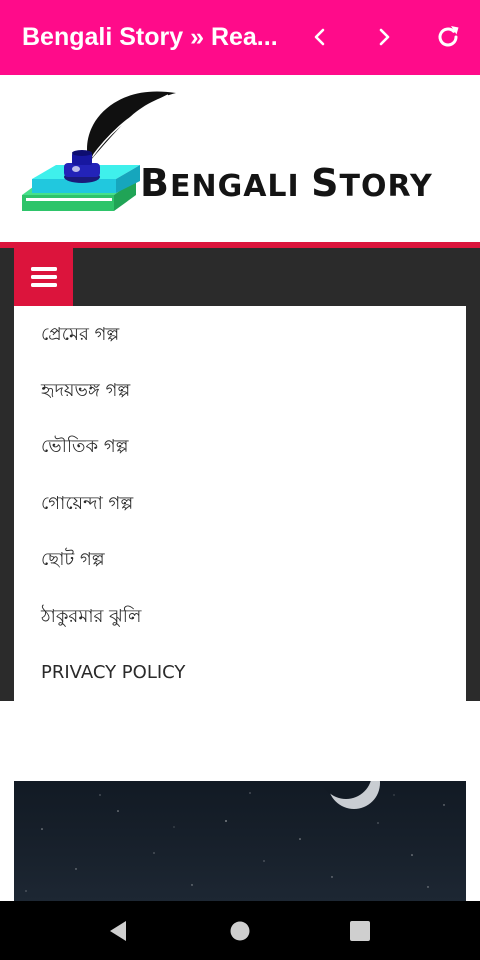 The width and height of the screenshot is (480, 960). What do you see at coordinates (241, 560) in the screenshot?
I see `menu-item-short-stories: ছোট গল্প` at bounding box center [241, 560].